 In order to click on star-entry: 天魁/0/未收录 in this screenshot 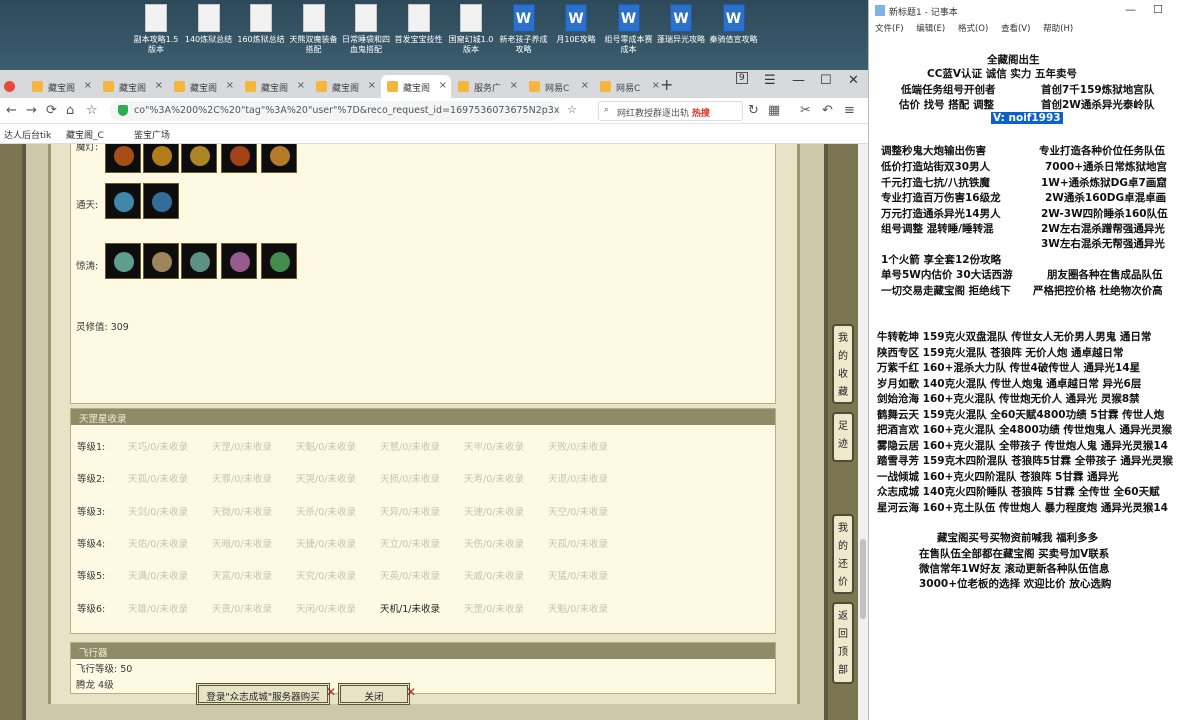, I will do `click(578, 609)`.